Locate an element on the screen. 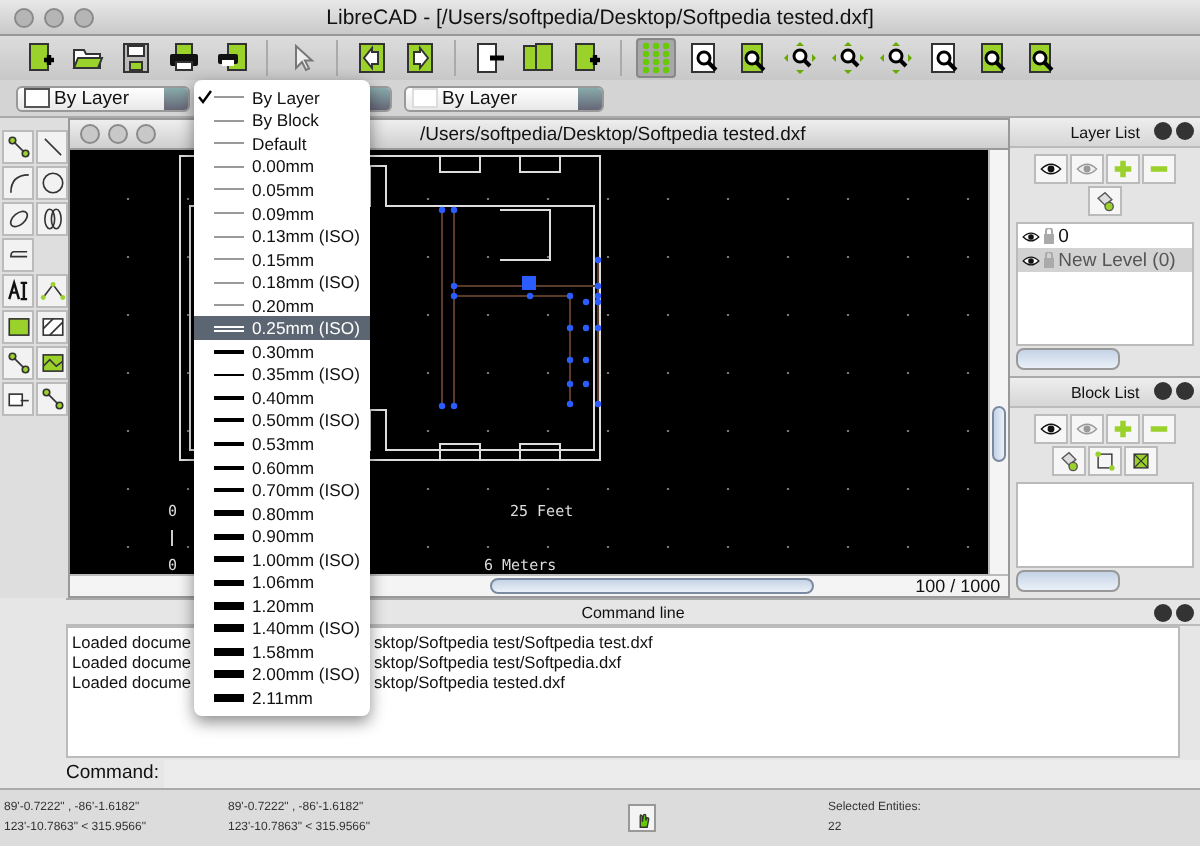 This screenshot has height=846, width=1200. ellipse-icon is located at coordinates (18, 219).